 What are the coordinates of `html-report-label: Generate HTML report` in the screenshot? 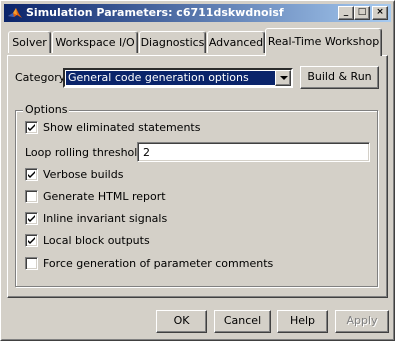 It's located at (104, 196).